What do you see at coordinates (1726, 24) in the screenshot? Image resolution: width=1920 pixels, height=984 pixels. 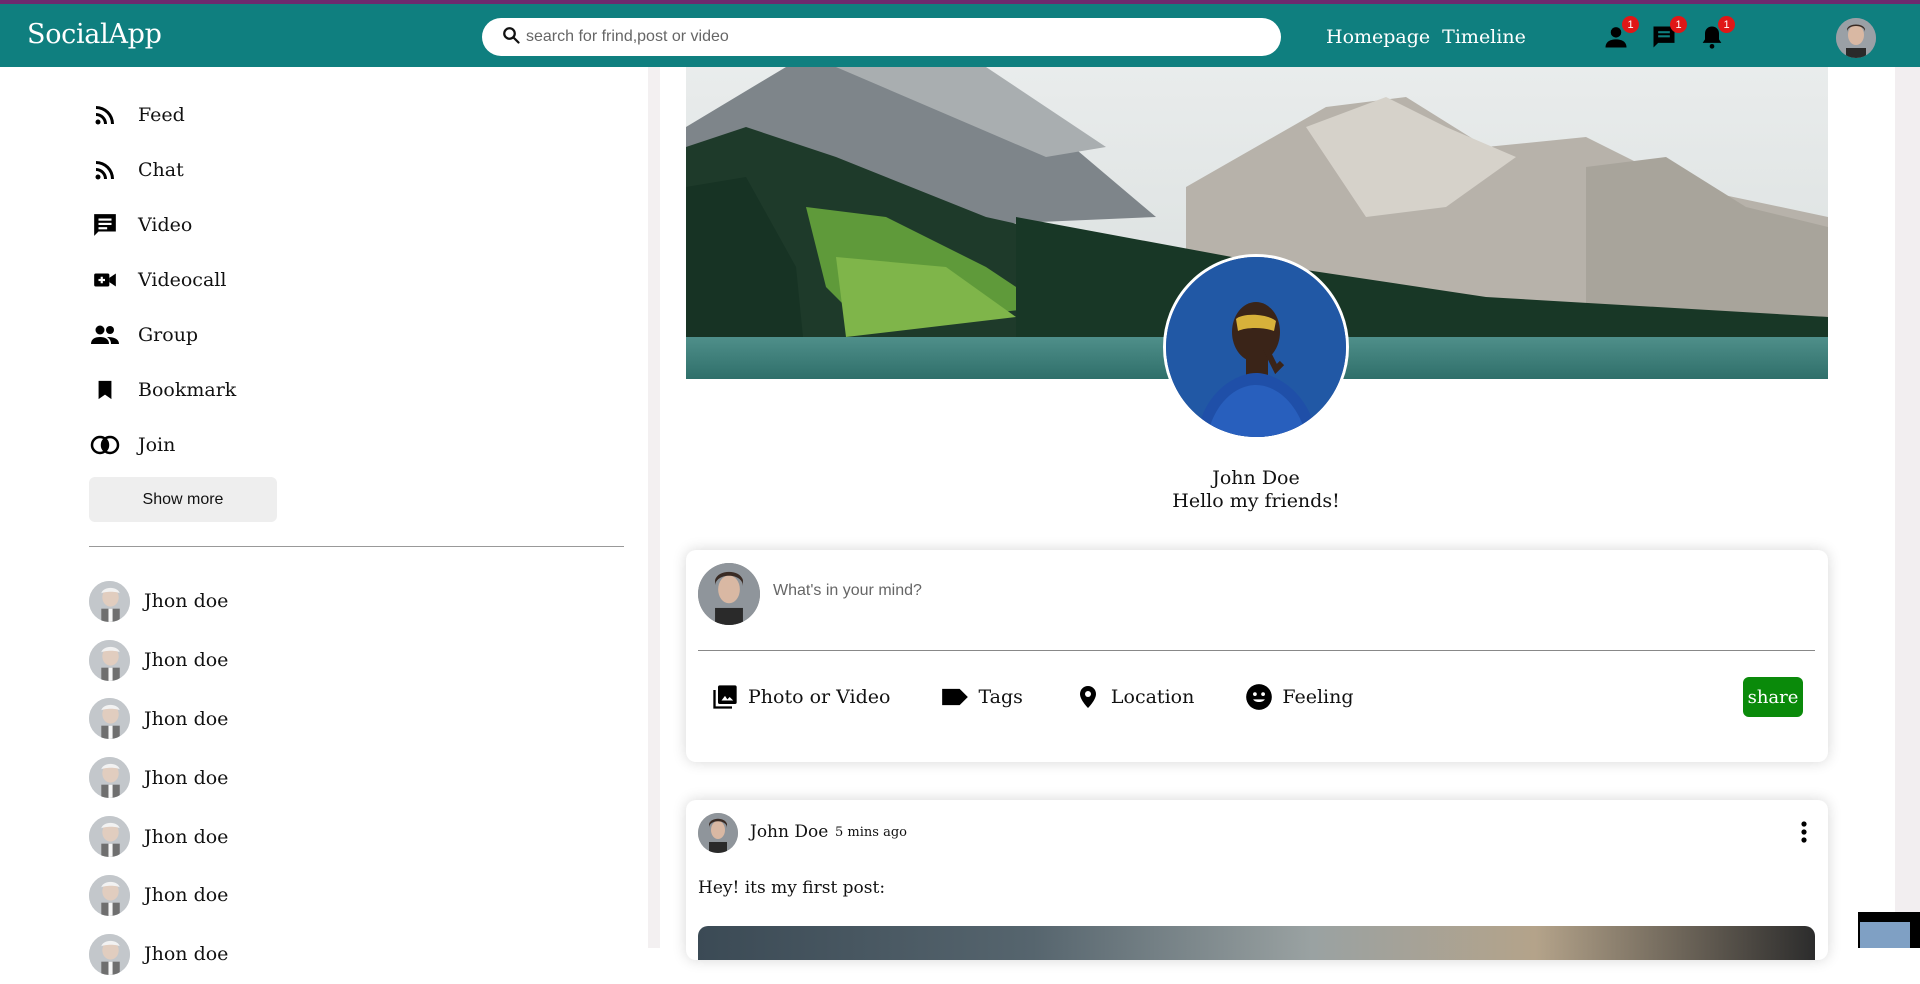 I see `notifications-badge: 1` at bounding box center [1726, 24].